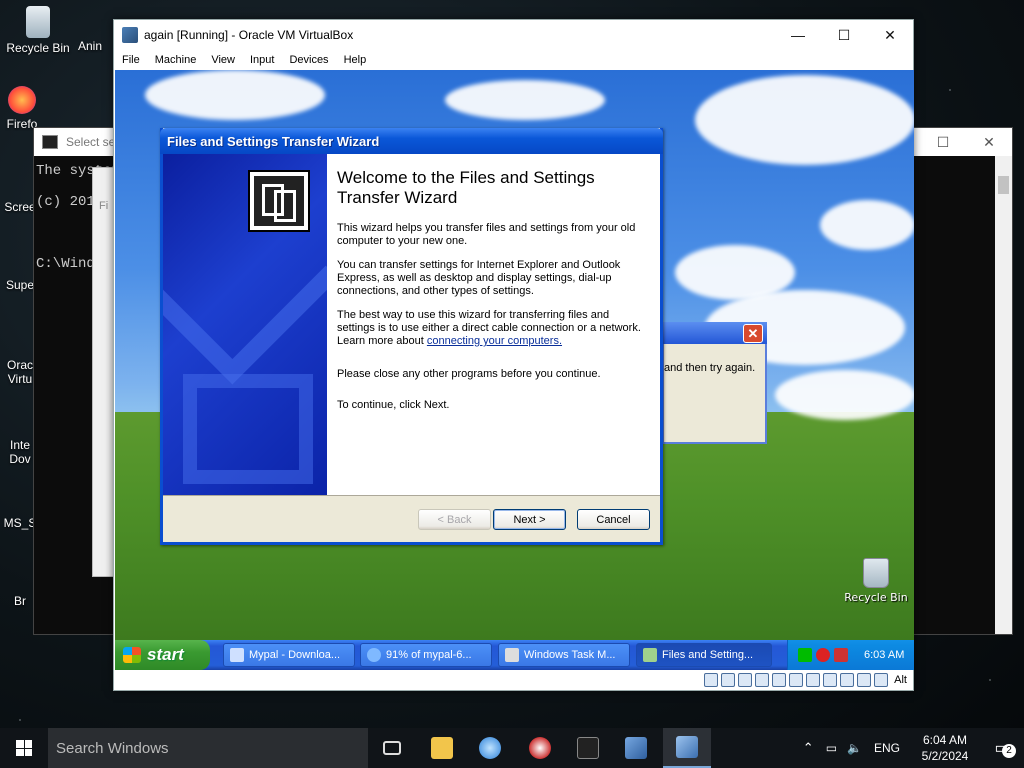  What do you see at coordinates (411, 141) in the screenshot?
I see `wizard-titlebar: Files and Settings Transfer Wizard` at bounding box center [411, 141].